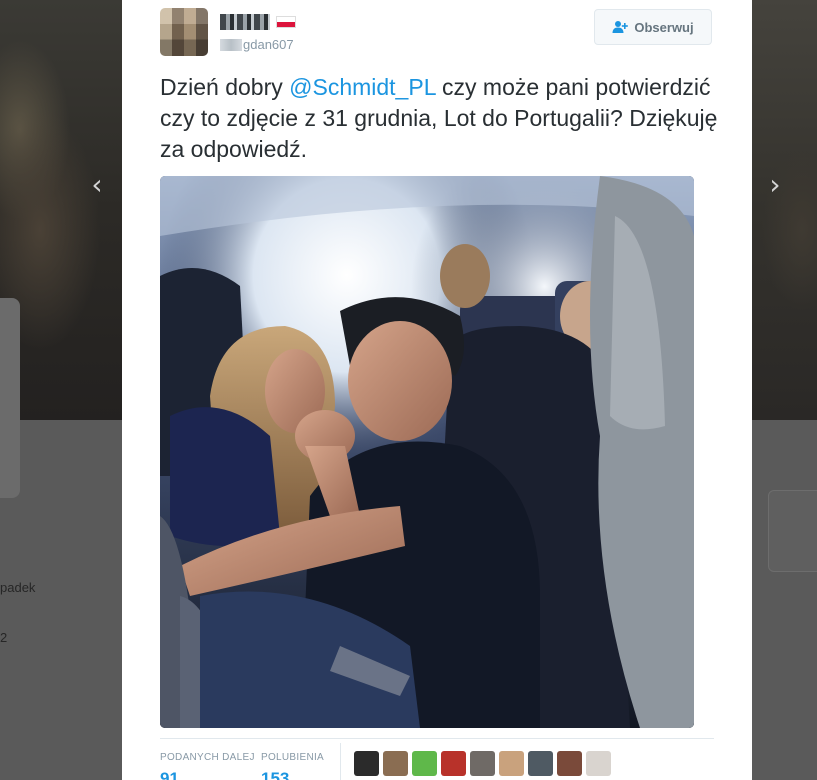 Image resolution: width=817 pixels, height=780 pixels. Describe the element at coordinates (362, 87) in the screenshot. I see `mention-link: @Schmidt_PL` at that location.